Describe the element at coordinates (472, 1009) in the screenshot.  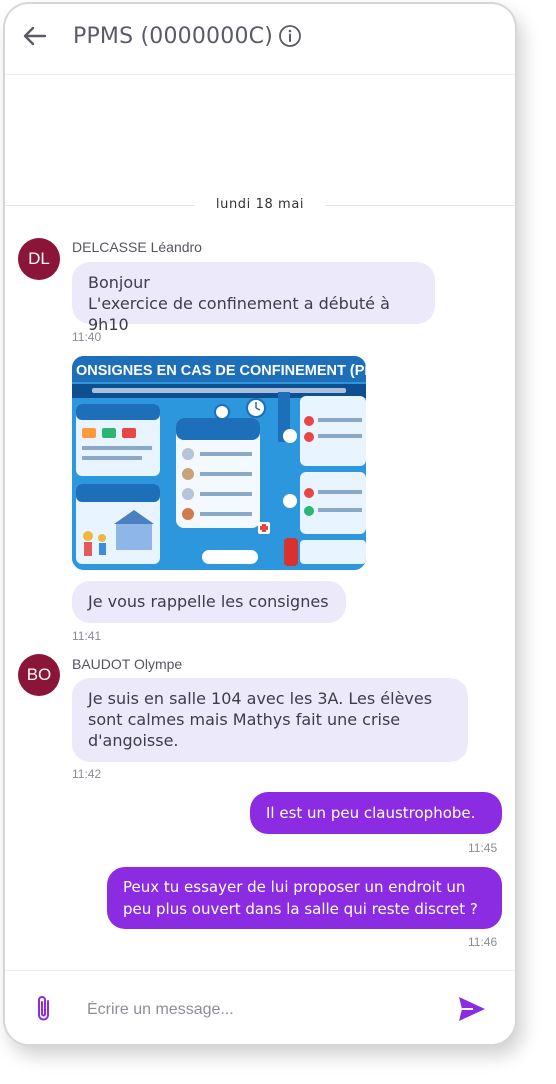
I see `send-icon` at that location.